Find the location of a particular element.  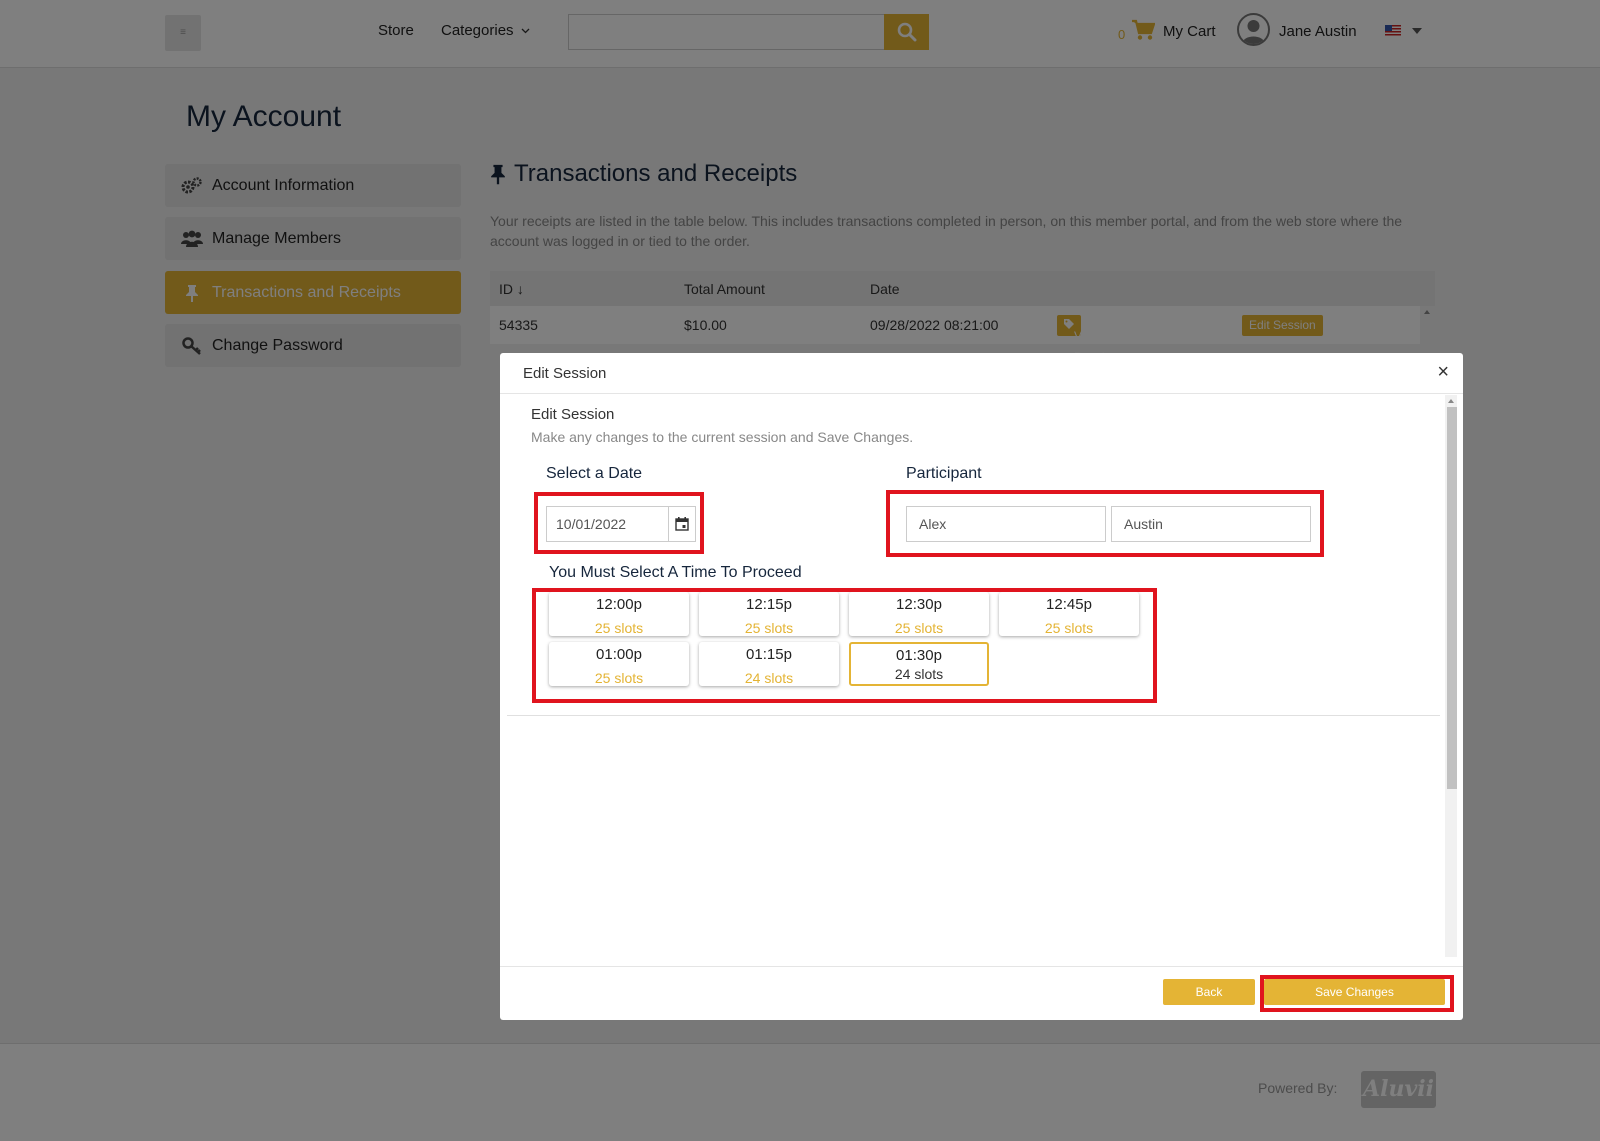

participant-highlight-box is located at coordinates (1105, 523).